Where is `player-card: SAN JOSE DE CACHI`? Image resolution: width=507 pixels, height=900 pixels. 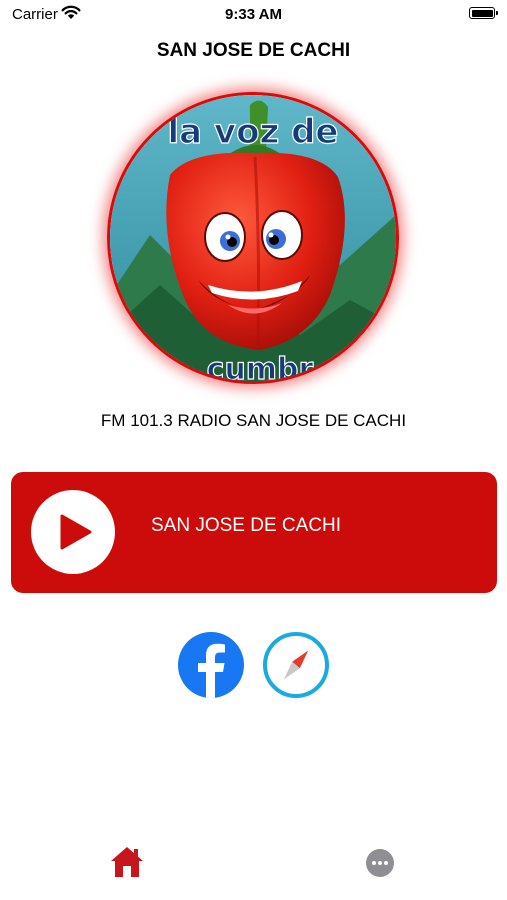
player-card: SAN JOSE DE CACHI is located at coordinates (254, 532).